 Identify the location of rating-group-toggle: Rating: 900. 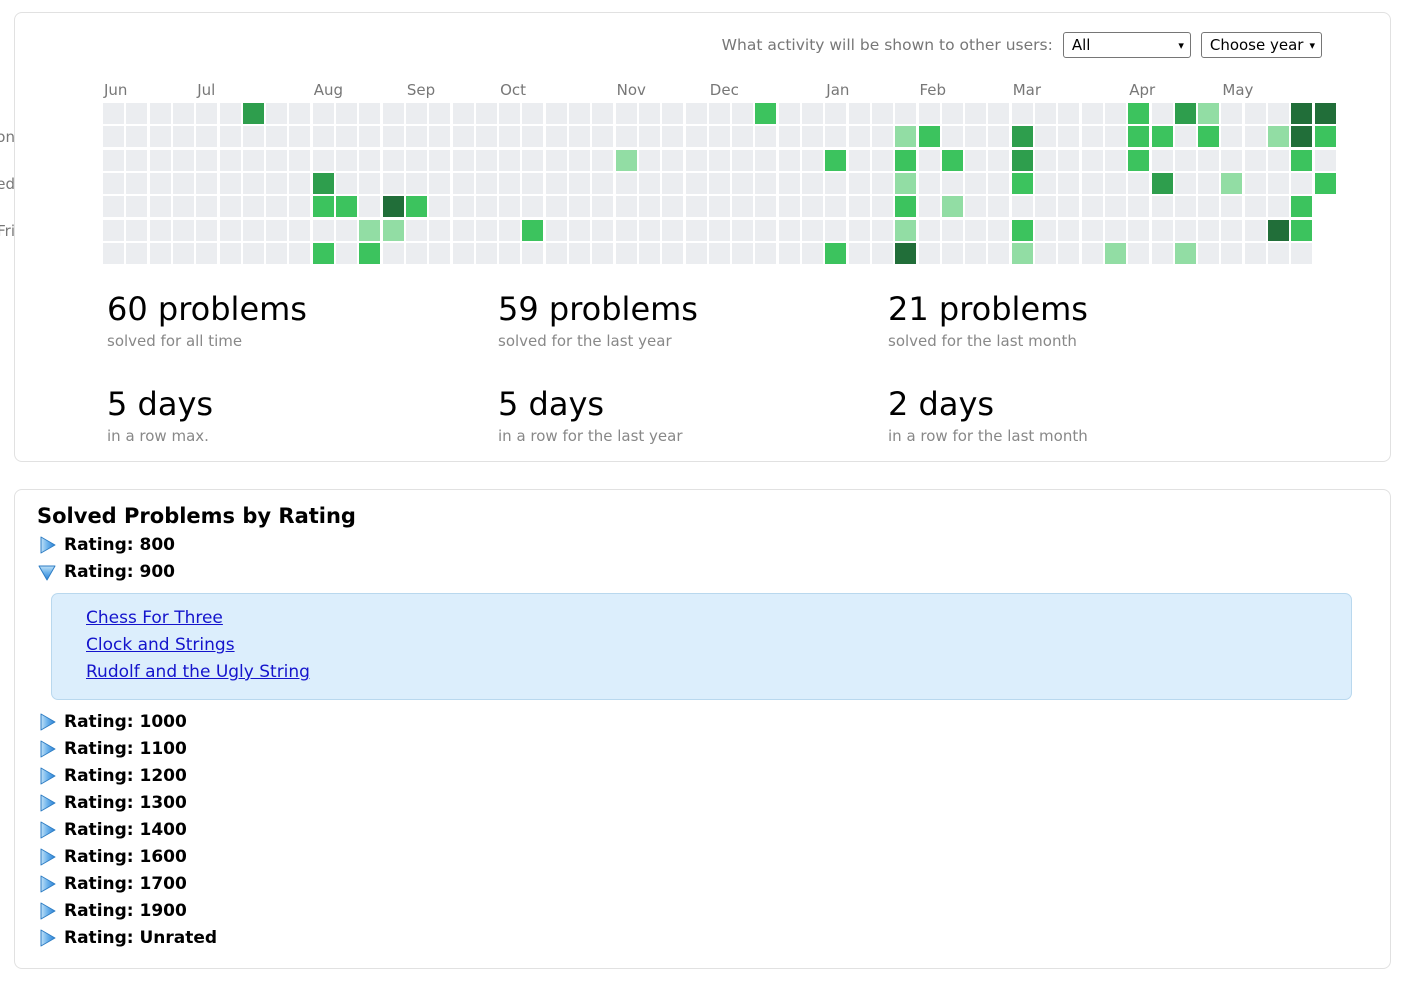
(713, 571).